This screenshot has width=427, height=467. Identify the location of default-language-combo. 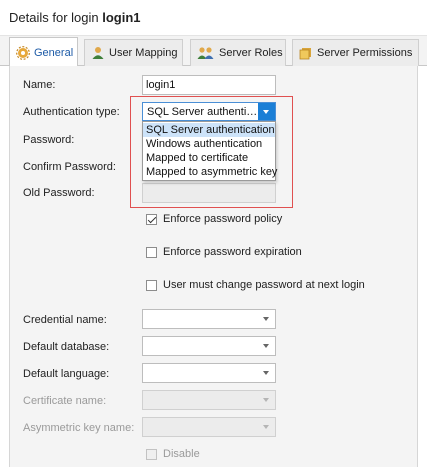
(209, 373).